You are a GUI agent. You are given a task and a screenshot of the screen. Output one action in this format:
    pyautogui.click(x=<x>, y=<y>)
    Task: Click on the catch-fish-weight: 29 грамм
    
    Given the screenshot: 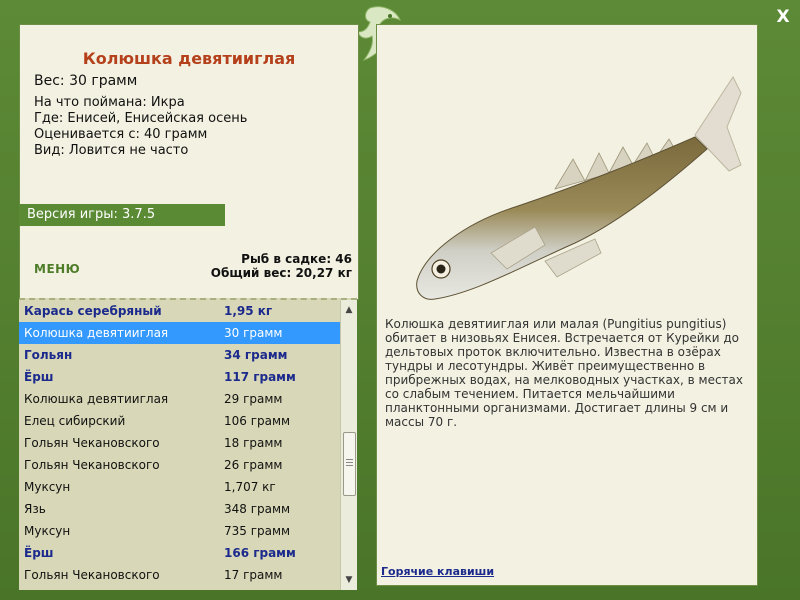 What is the action you would take?
    pyautogui.click(x=253, y=399)
    